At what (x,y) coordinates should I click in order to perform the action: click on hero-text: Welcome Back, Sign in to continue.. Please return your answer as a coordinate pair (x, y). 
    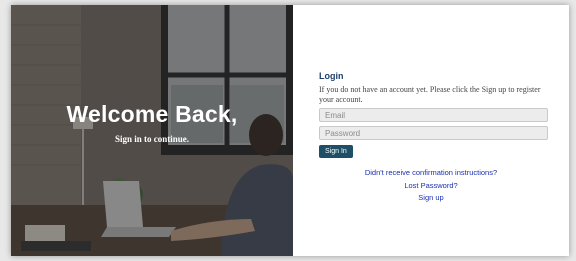
    Looking at the image, I should click on (152, 122).